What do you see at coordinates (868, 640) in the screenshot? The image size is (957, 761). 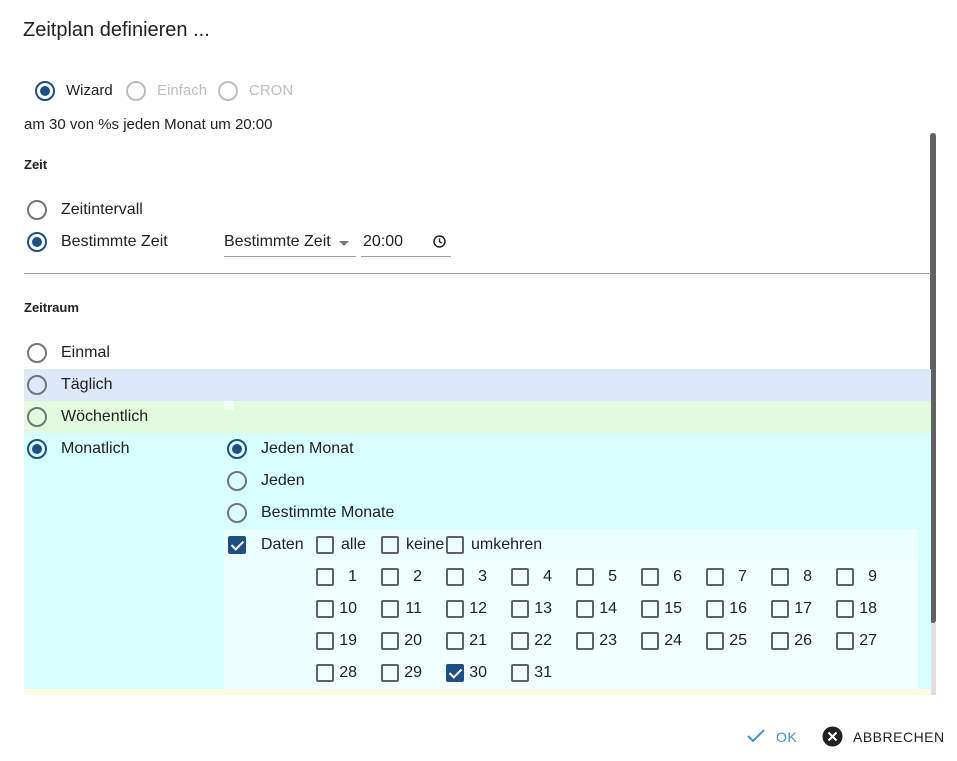 I see `day-27-label: 27` at bounding box center [868, 640].